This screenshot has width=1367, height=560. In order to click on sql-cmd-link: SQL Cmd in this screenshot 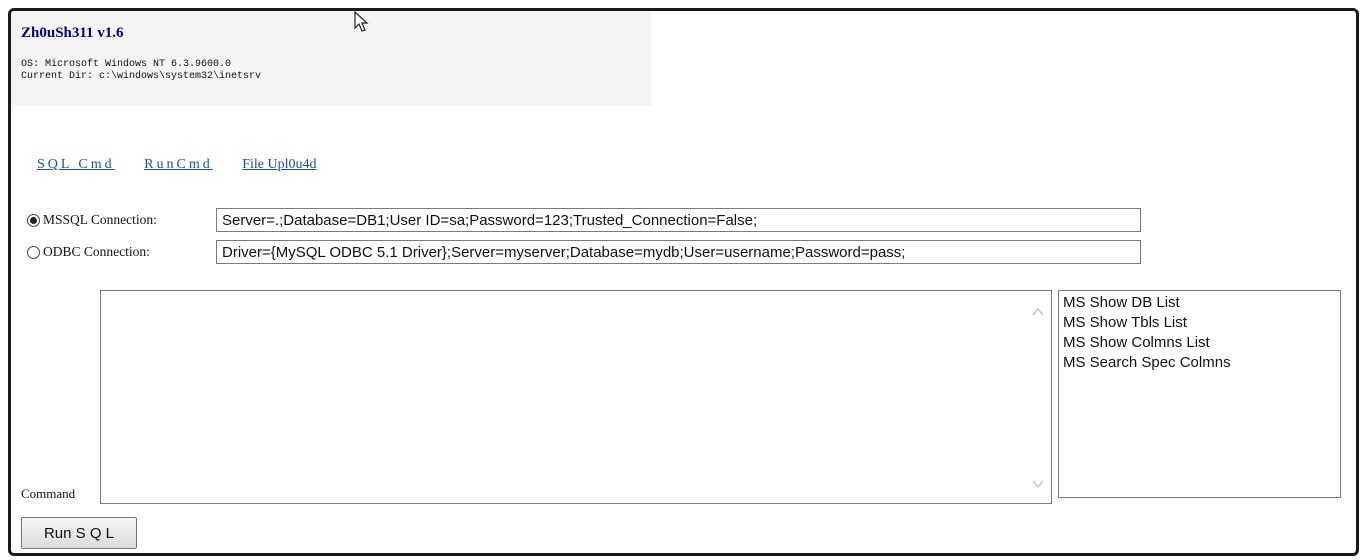, I will do `click(76, 164)`.